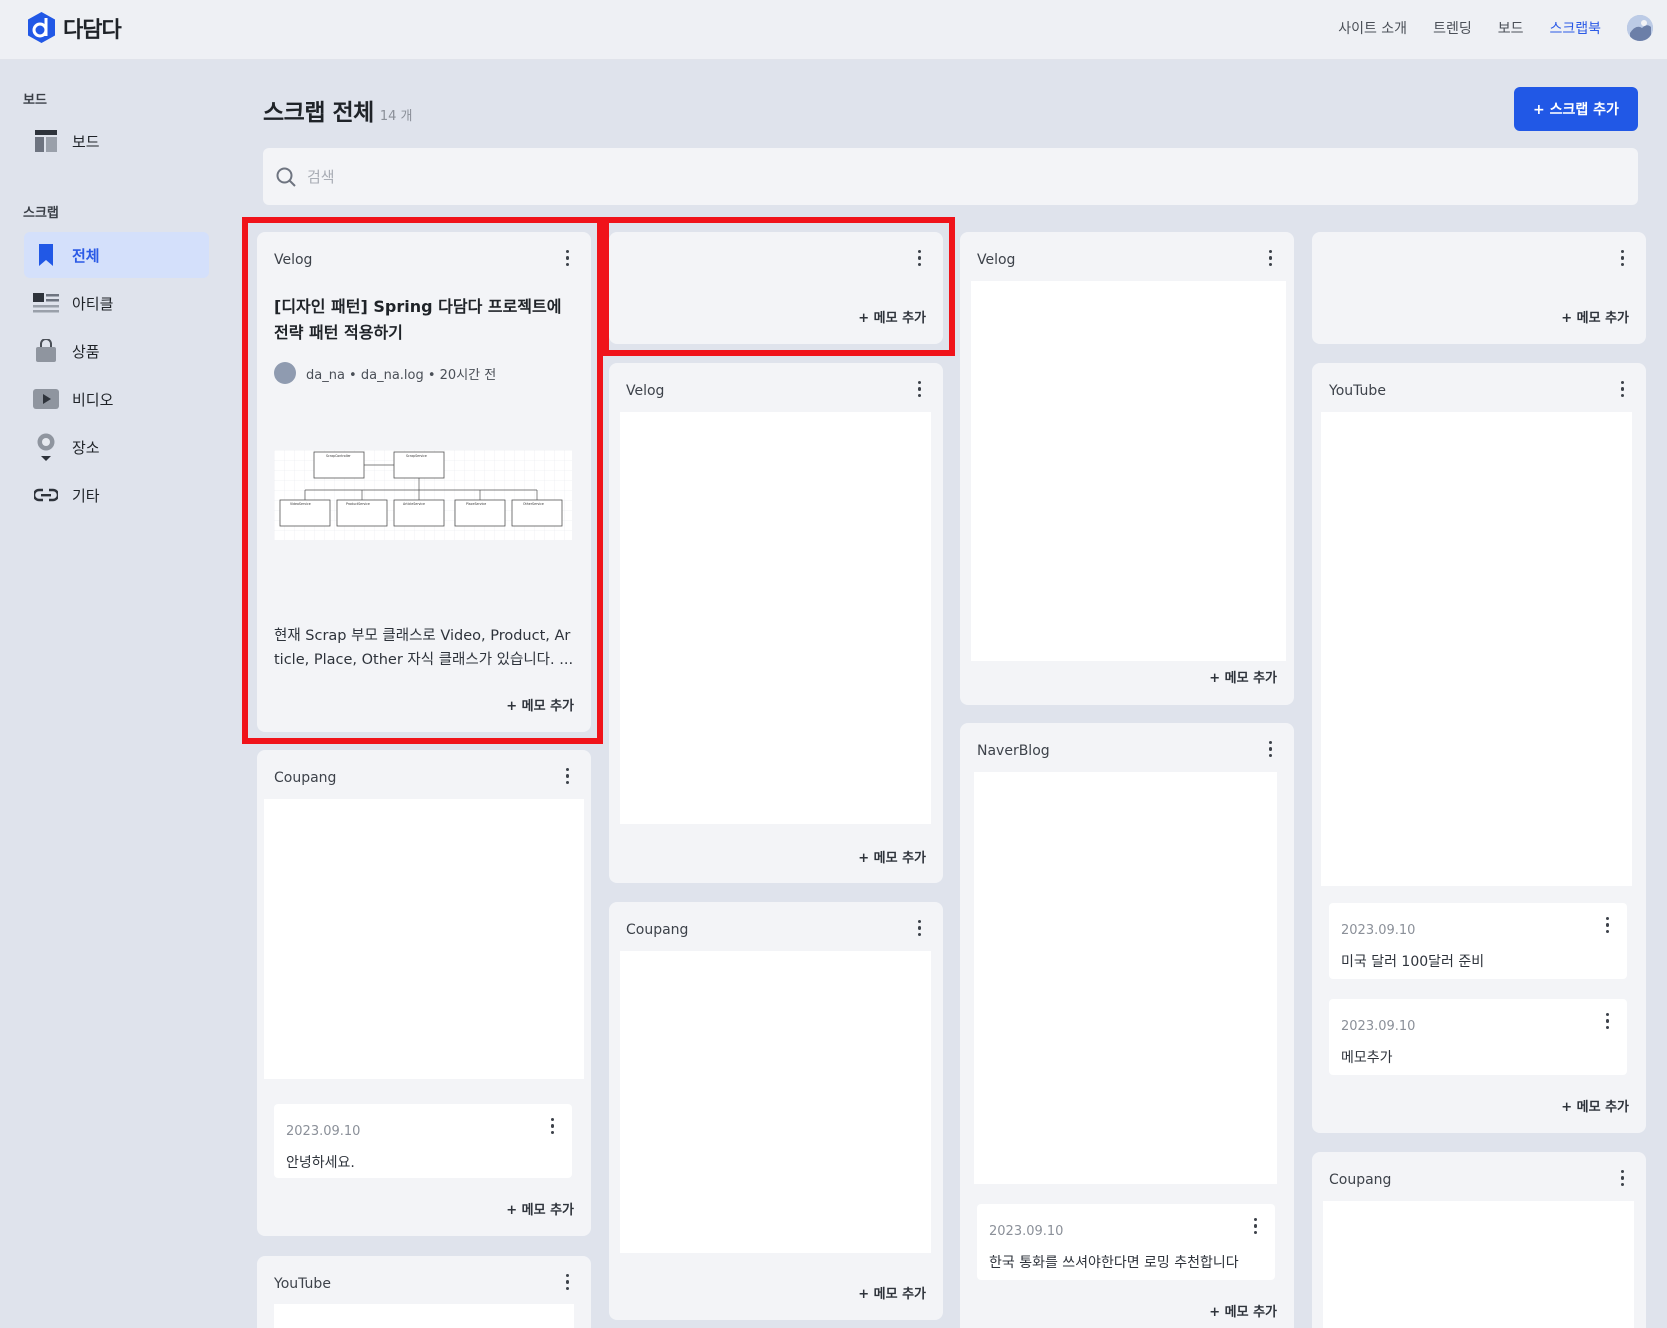 The width and height of the screenshot is (1667, 1328). What do you see at coordinates (1576, 109) in the screenshot?
I see `add-scrap-button: + 스크랩 추가` at bounding box center [1576, 109].